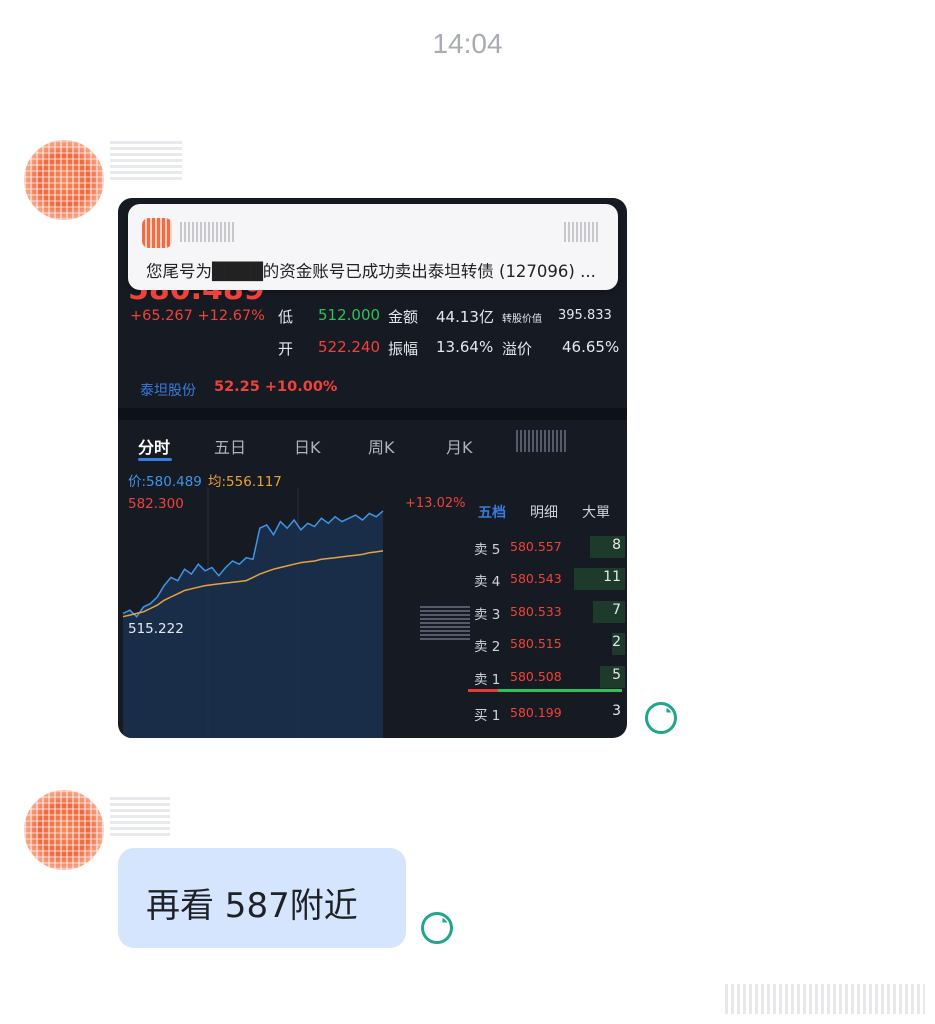 The width and height of the screenshot is (935, 1024). Describe the element at coordinates (536, 644) in the screenshot. I see `order-price: 580.515` at that location.